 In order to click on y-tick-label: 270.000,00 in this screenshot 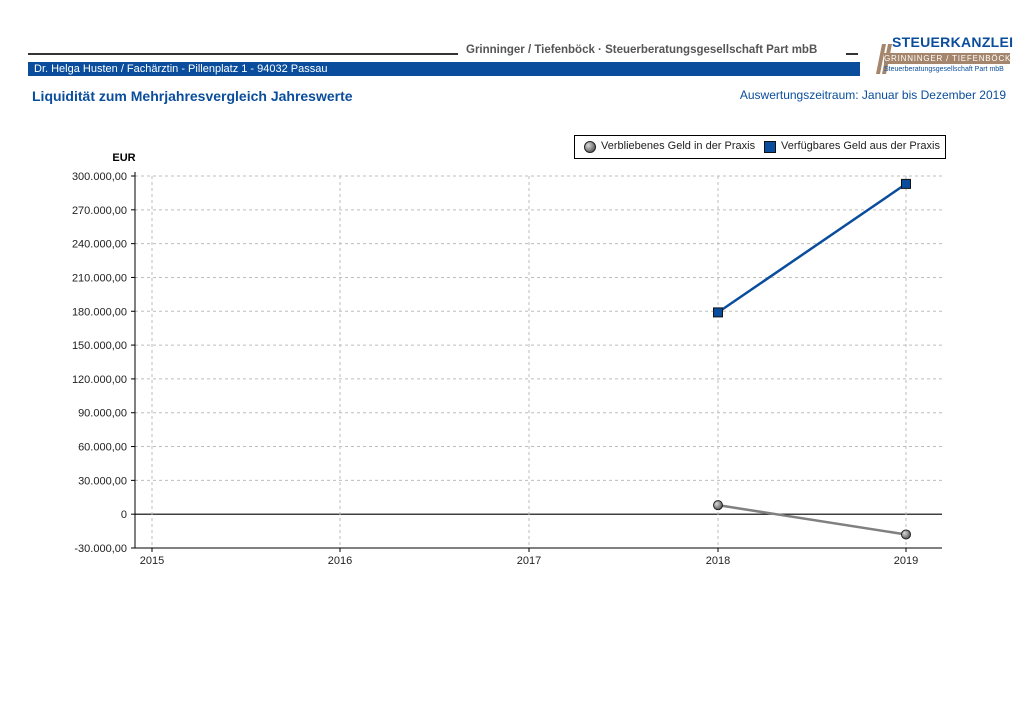, I will do `click(99, 211)`.